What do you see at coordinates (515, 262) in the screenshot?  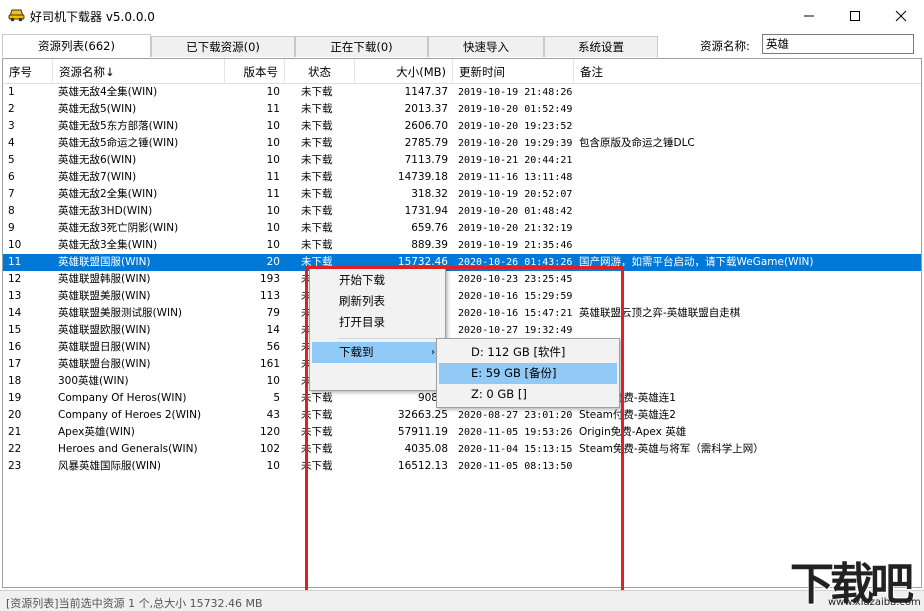 I see `cell-updated: 2020-10-26 01:43:26` at bounding box center [515, 262].